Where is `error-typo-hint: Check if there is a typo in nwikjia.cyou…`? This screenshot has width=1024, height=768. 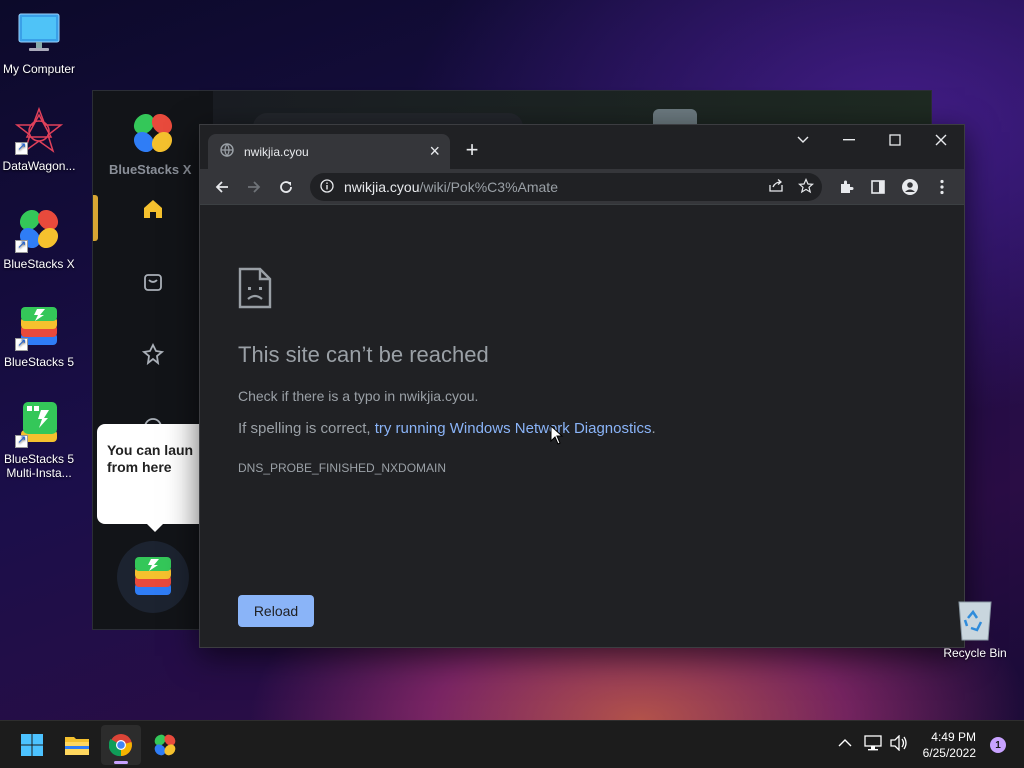
error-typo-hint: Check if there is a typo in nwikjia.cyou… is located at coordinates (358, 396).